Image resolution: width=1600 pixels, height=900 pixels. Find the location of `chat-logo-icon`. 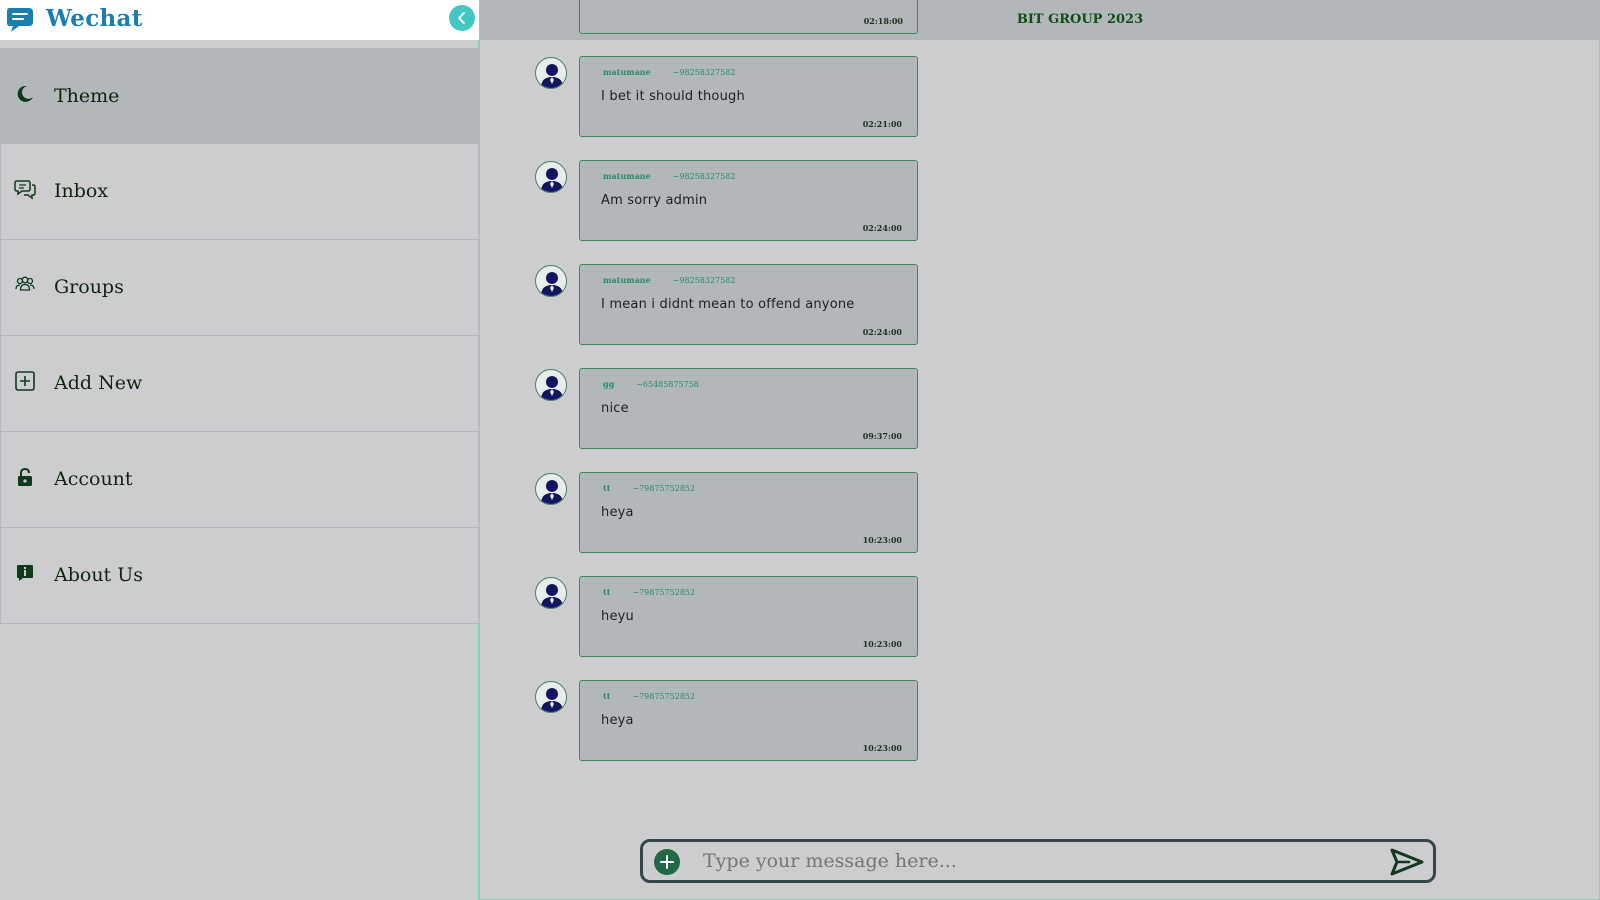

chat-logo-icon is located at coordinates (20, 20).